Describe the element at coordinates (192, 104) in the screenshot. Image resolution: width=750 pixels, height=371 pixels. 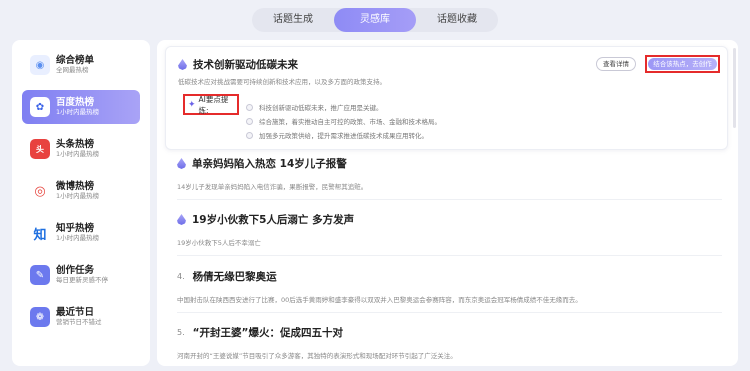
I see `sparkle-icon: ✦` at that location.